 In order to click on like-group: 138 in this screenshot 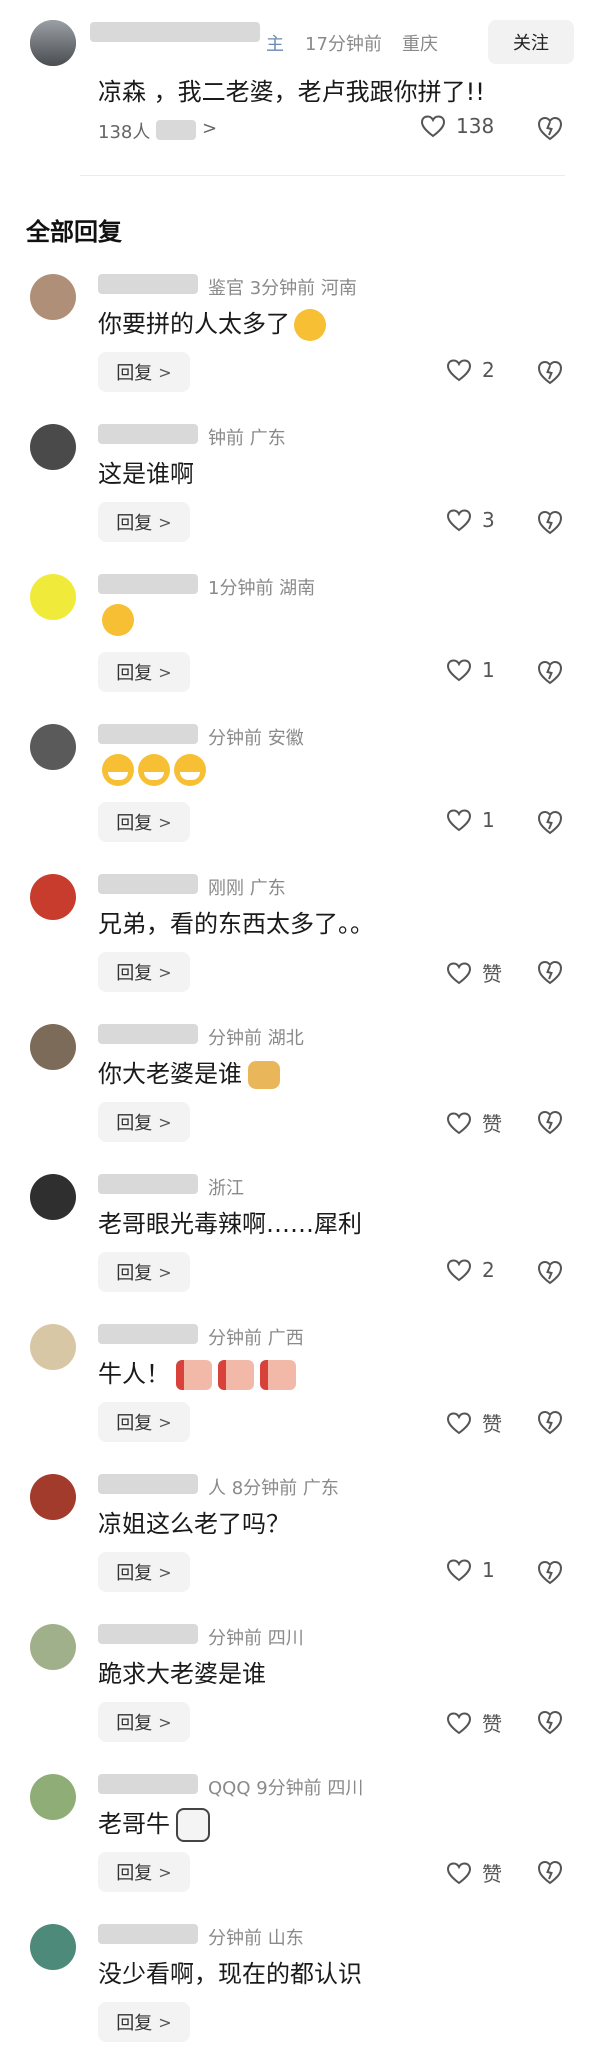, I will do `click(457, 126)`.